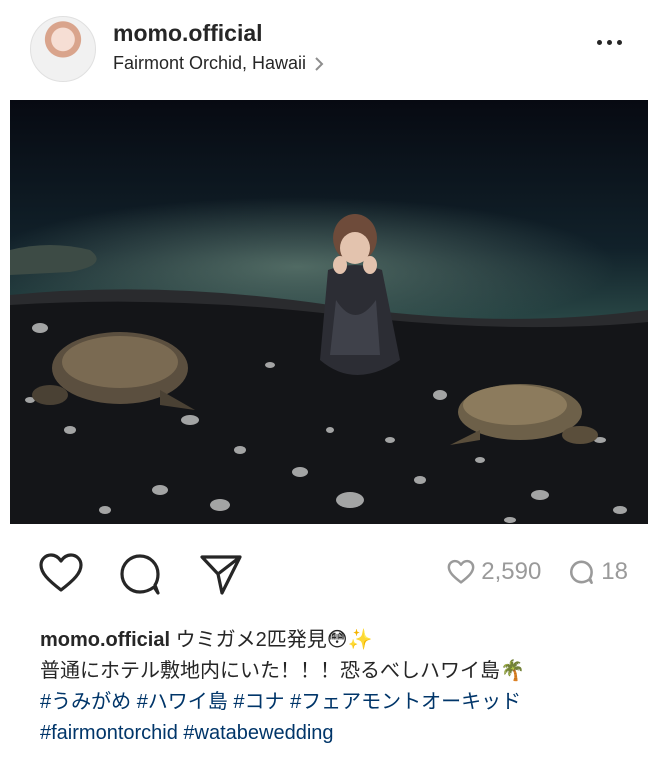 The height and width of the screenshot is (758, 658). Describe the element at coordinates (329, 50) in the screenshot. I see `post-header: momo.official Fairmont Orchid, Hawaii` at that location.